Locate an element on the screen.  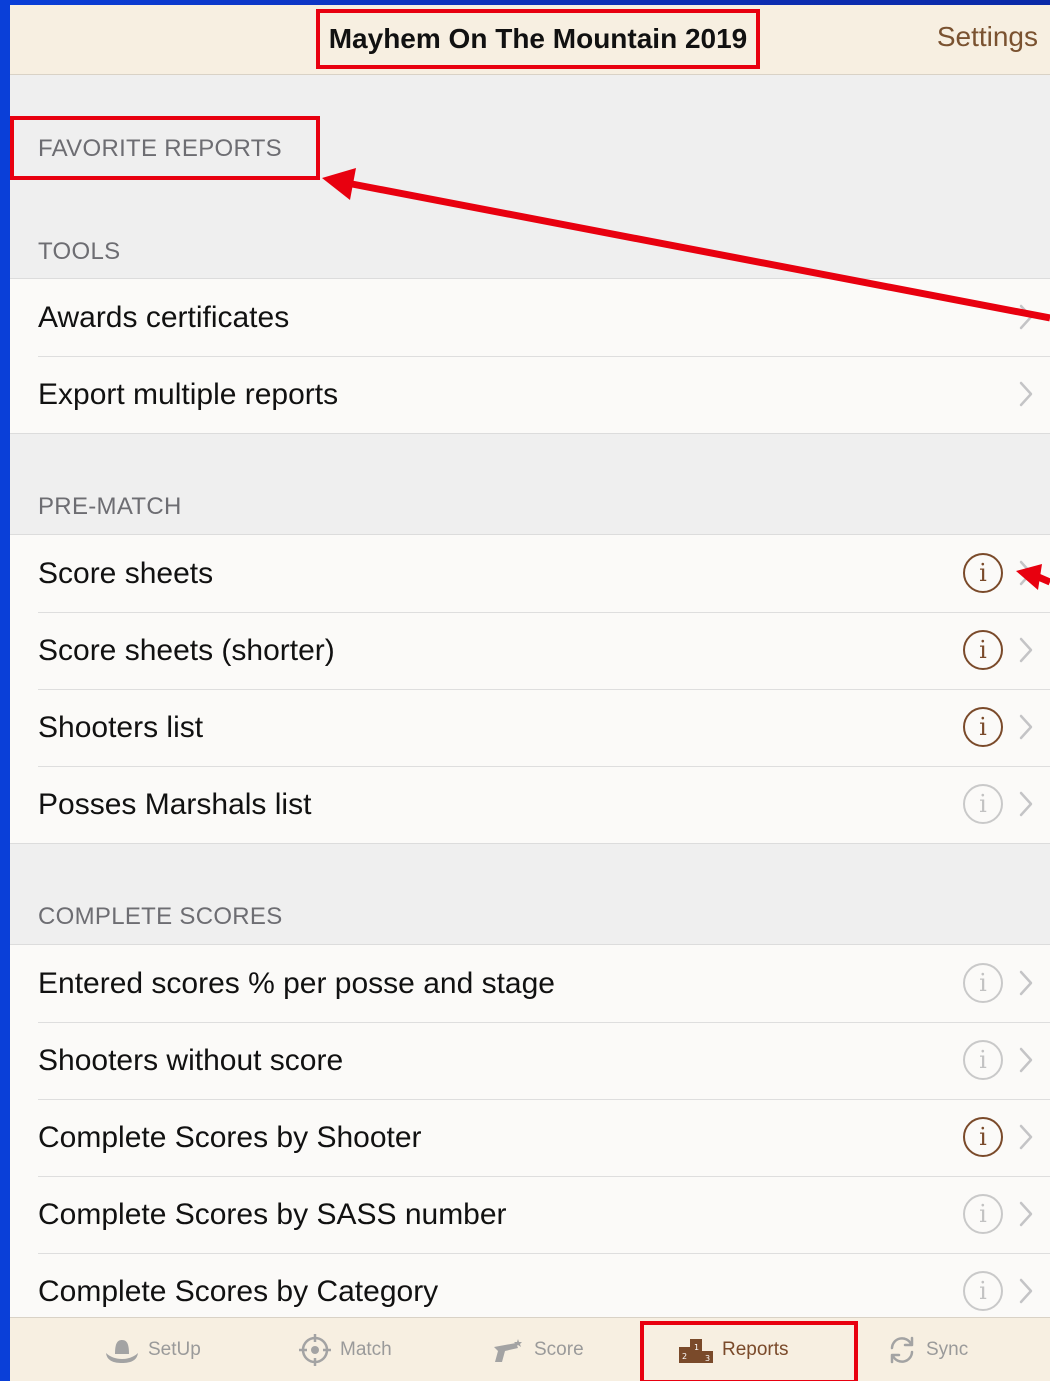
list-item-label: Complete Scores by Category is located at coordinates (238, 1291).